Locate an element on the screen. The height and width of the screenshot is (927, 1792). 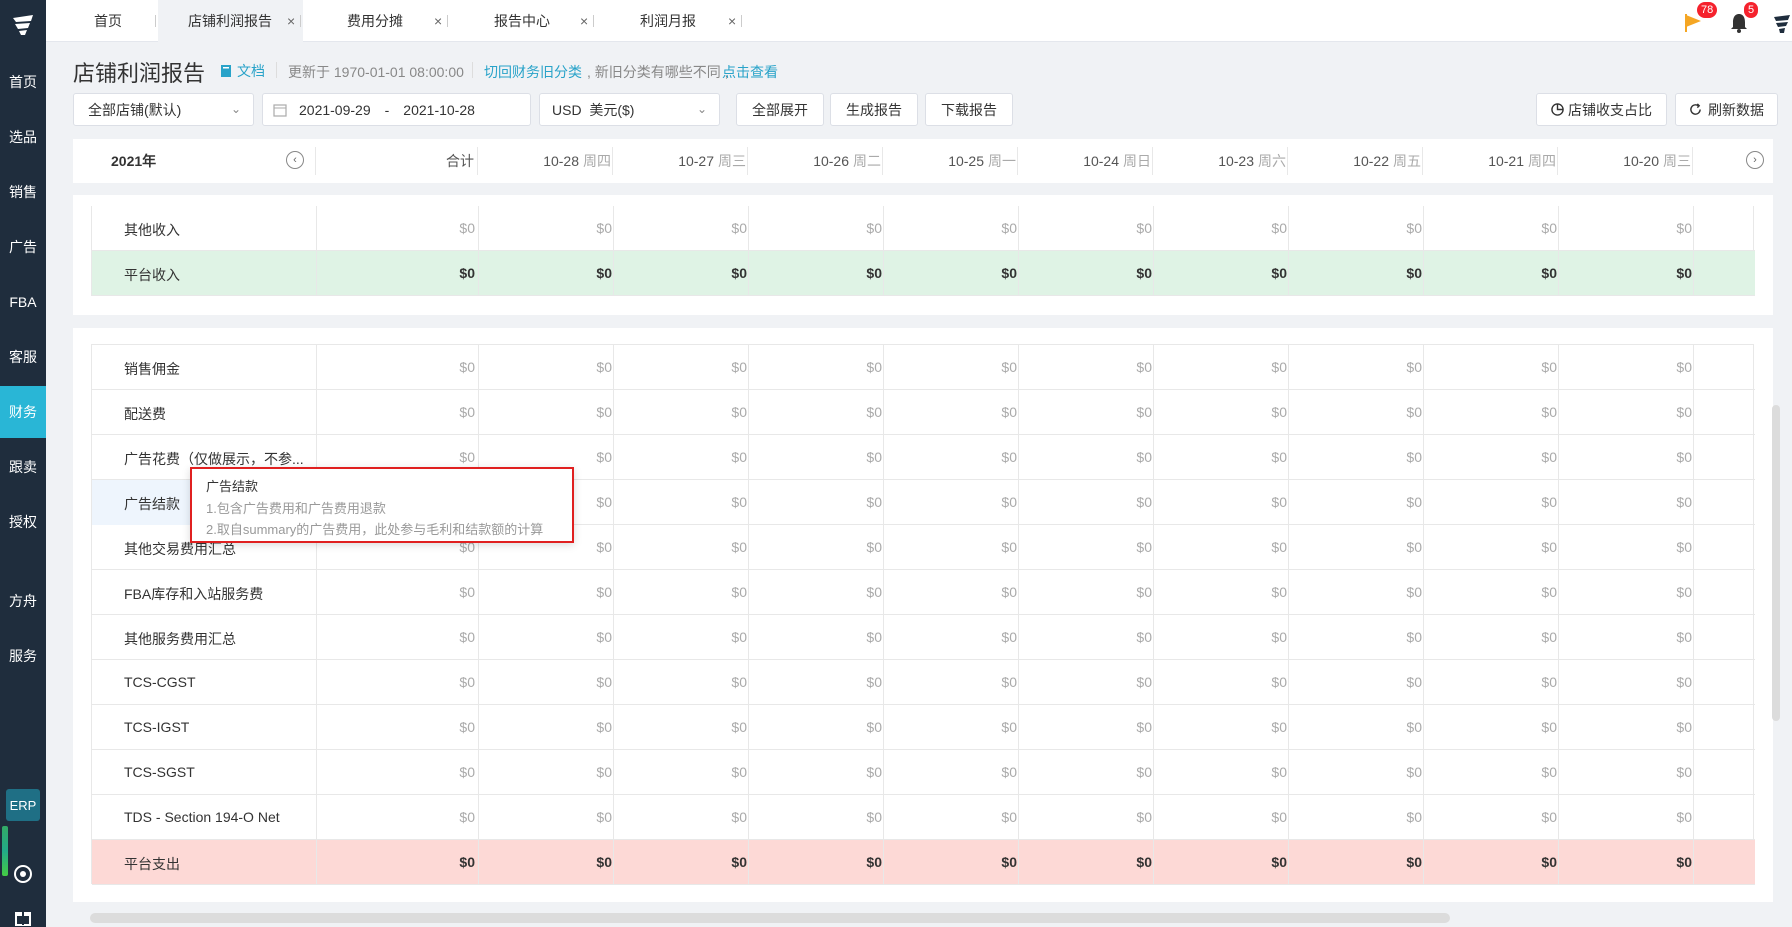
switch-category-text: , 新旧分类有哪些不同 , is located at coordinates (658, 72).